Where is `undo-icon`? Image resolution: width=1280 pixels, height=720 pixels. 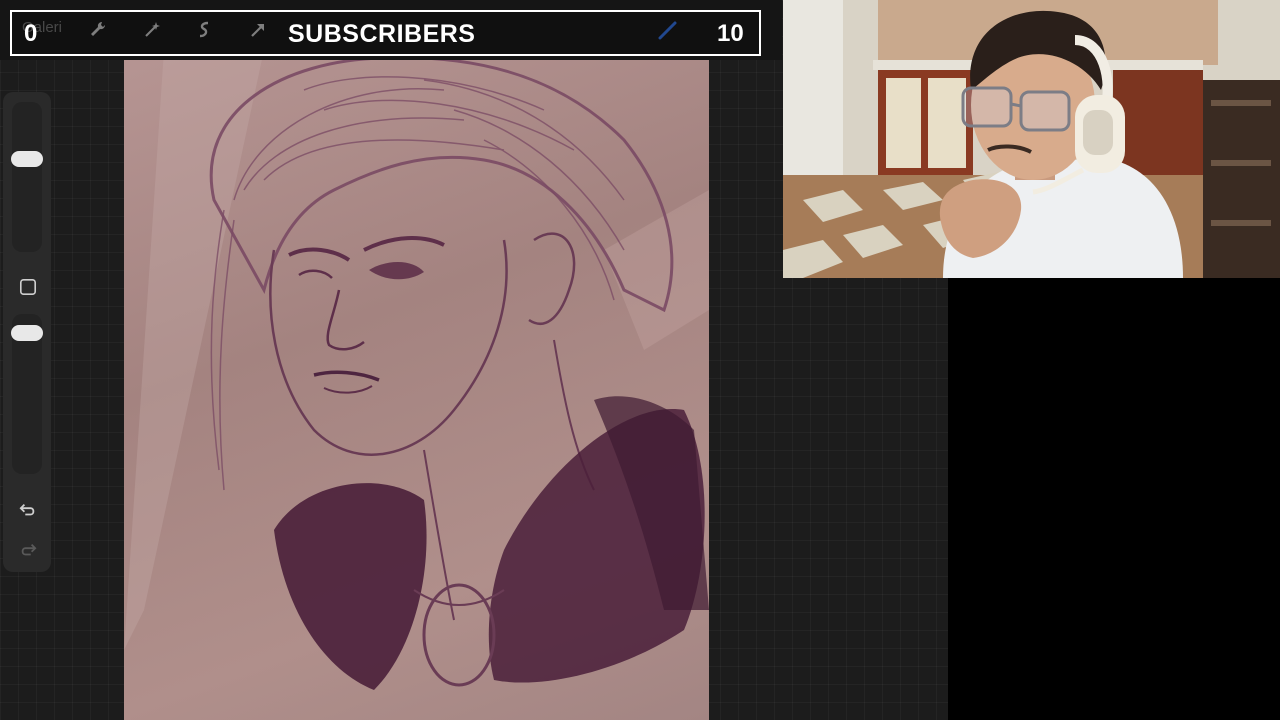
undo-icon is located at coordinates (28, 510).